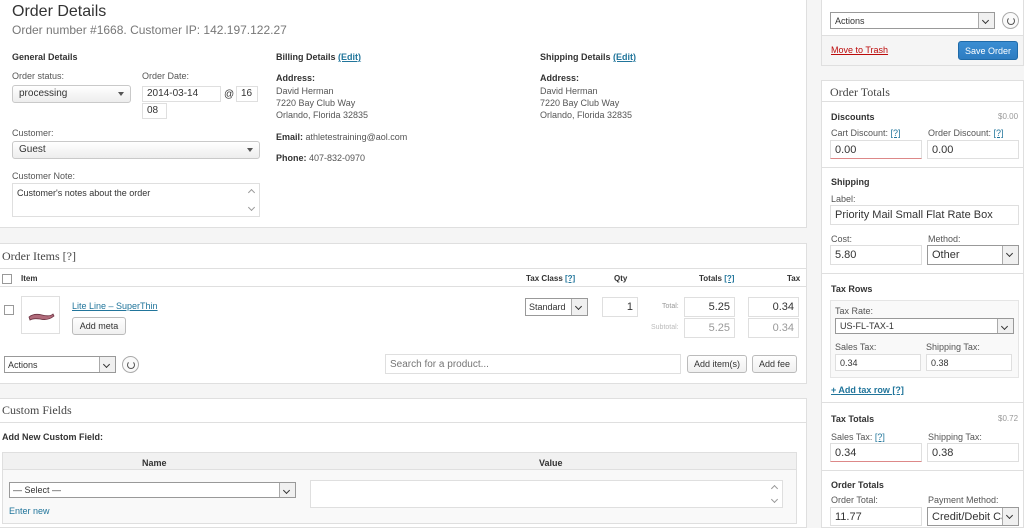 The width and height of the screenshot is (1024, 528). I want to click on custom-field-value-textarea, so click(546, 494).